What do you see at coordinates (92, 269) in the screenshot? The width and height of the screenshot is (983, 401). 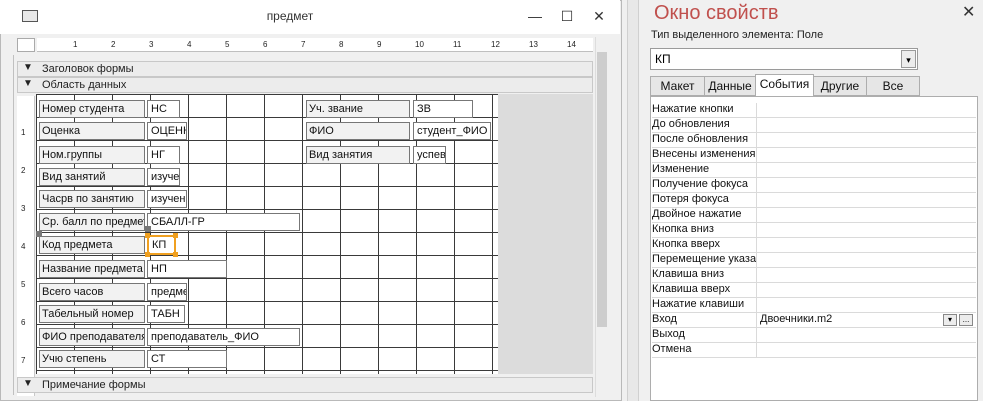 I see `label-subject-name: Название предмета` at bounding box center [92, 269].